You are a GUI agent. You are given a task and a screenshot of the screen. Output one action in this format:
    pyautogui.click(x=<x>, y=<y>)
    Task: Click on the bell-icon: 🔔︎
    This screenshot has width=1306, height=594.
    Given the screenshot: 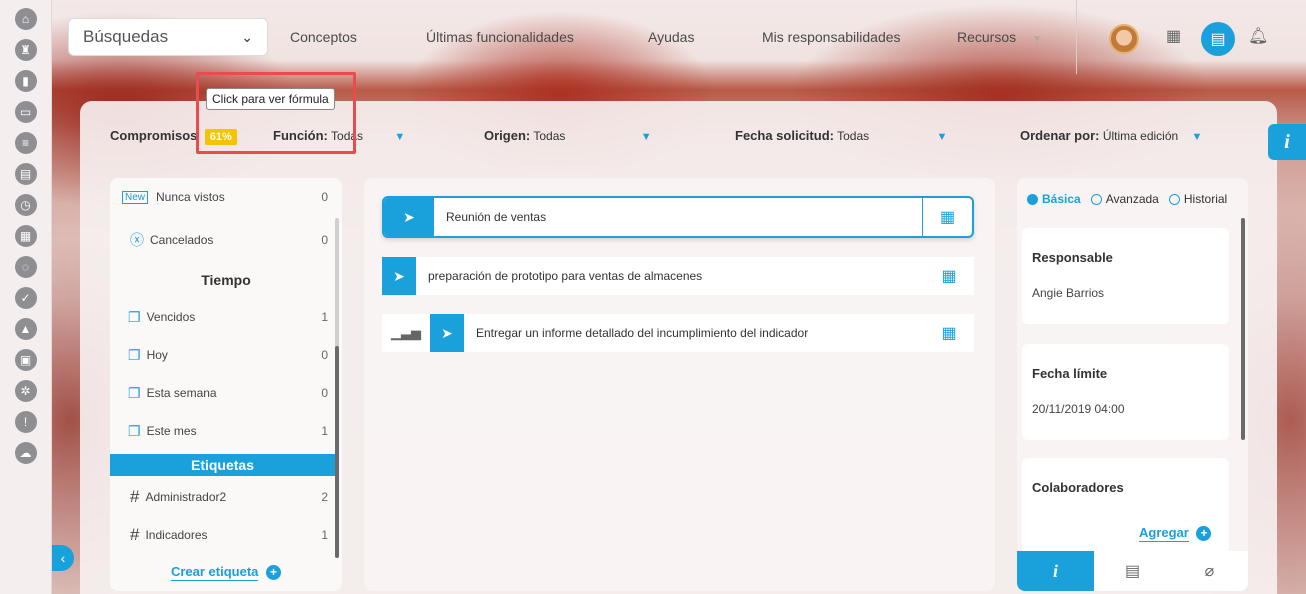 What is the action you would take?
    pyautogui.click(x=1258, y=36)
    